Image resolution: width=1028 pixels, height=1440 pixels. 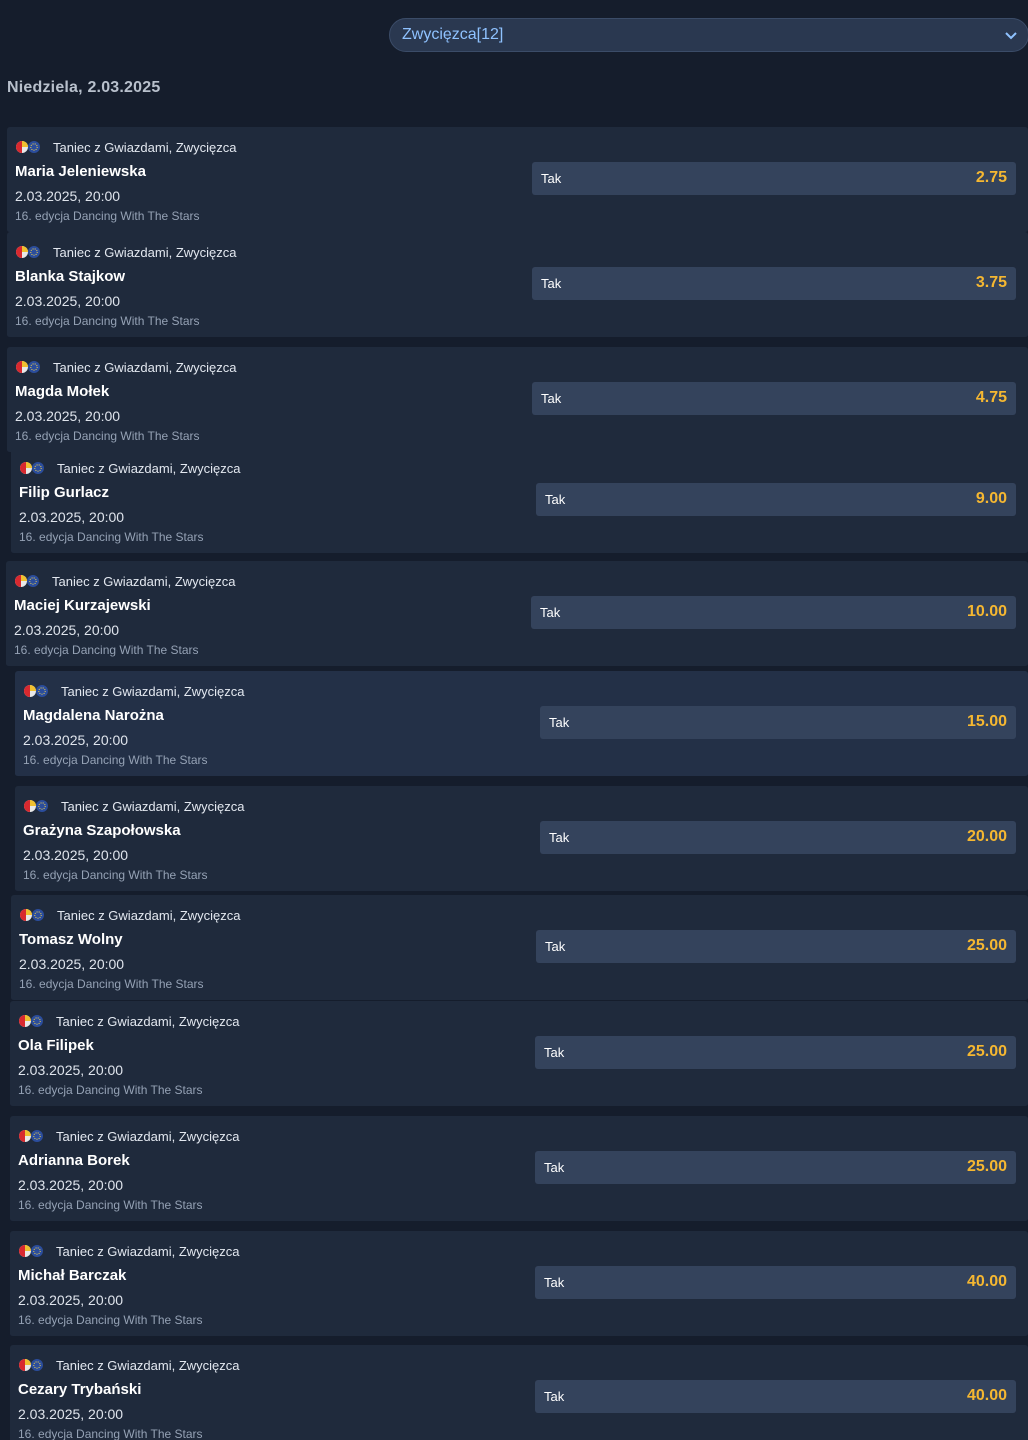 What do you see at coordinates (776, 499) in the screenshot?
I see `odds-button: Tak 9.00` at bounding box center [776, 499].